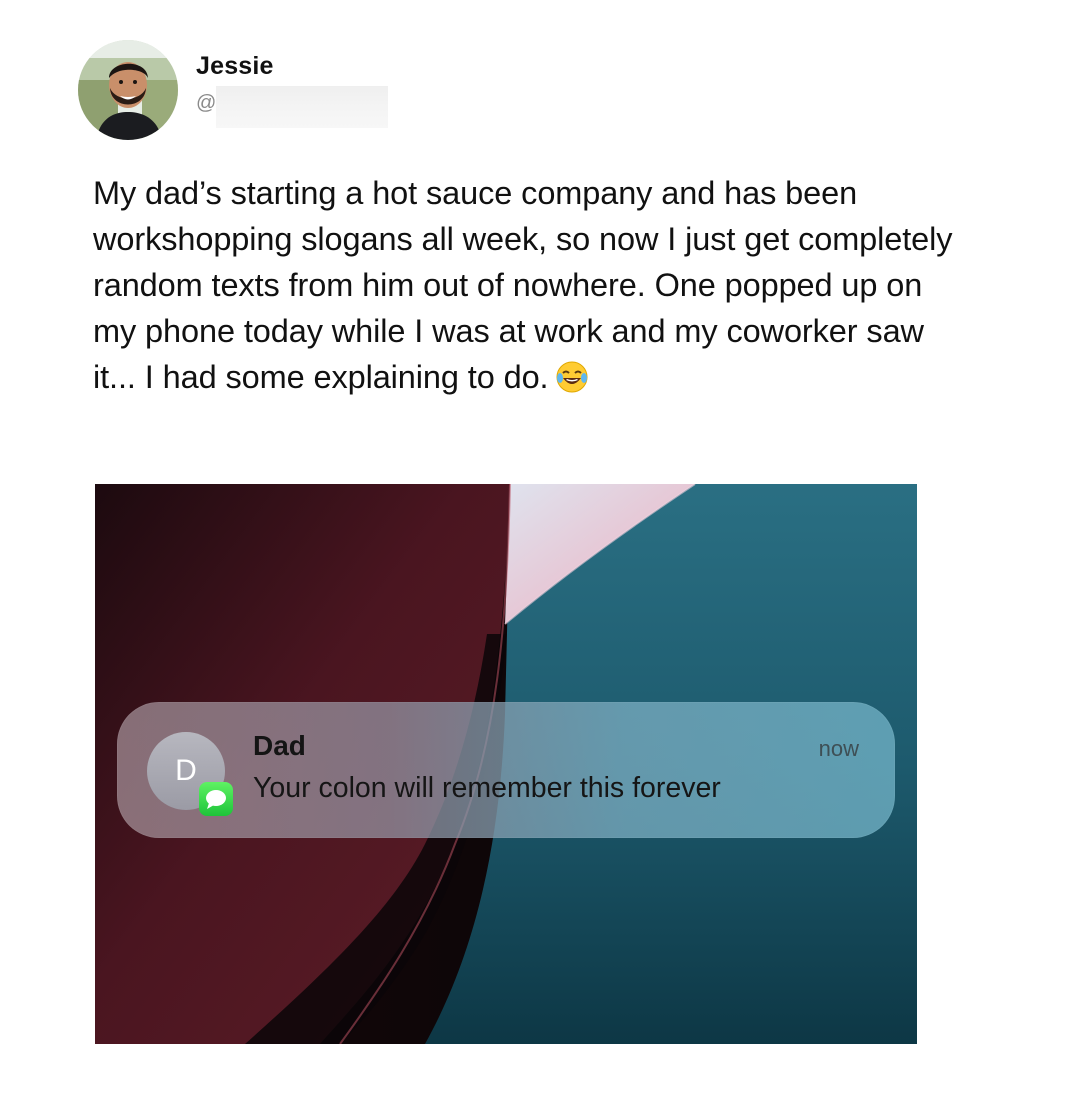 The width and height of the screenshot is (1080, 1093). What do you see at coordinates (216, 799) in the screenshot?
I see `messages-icon` at bounding box center [216, 799].